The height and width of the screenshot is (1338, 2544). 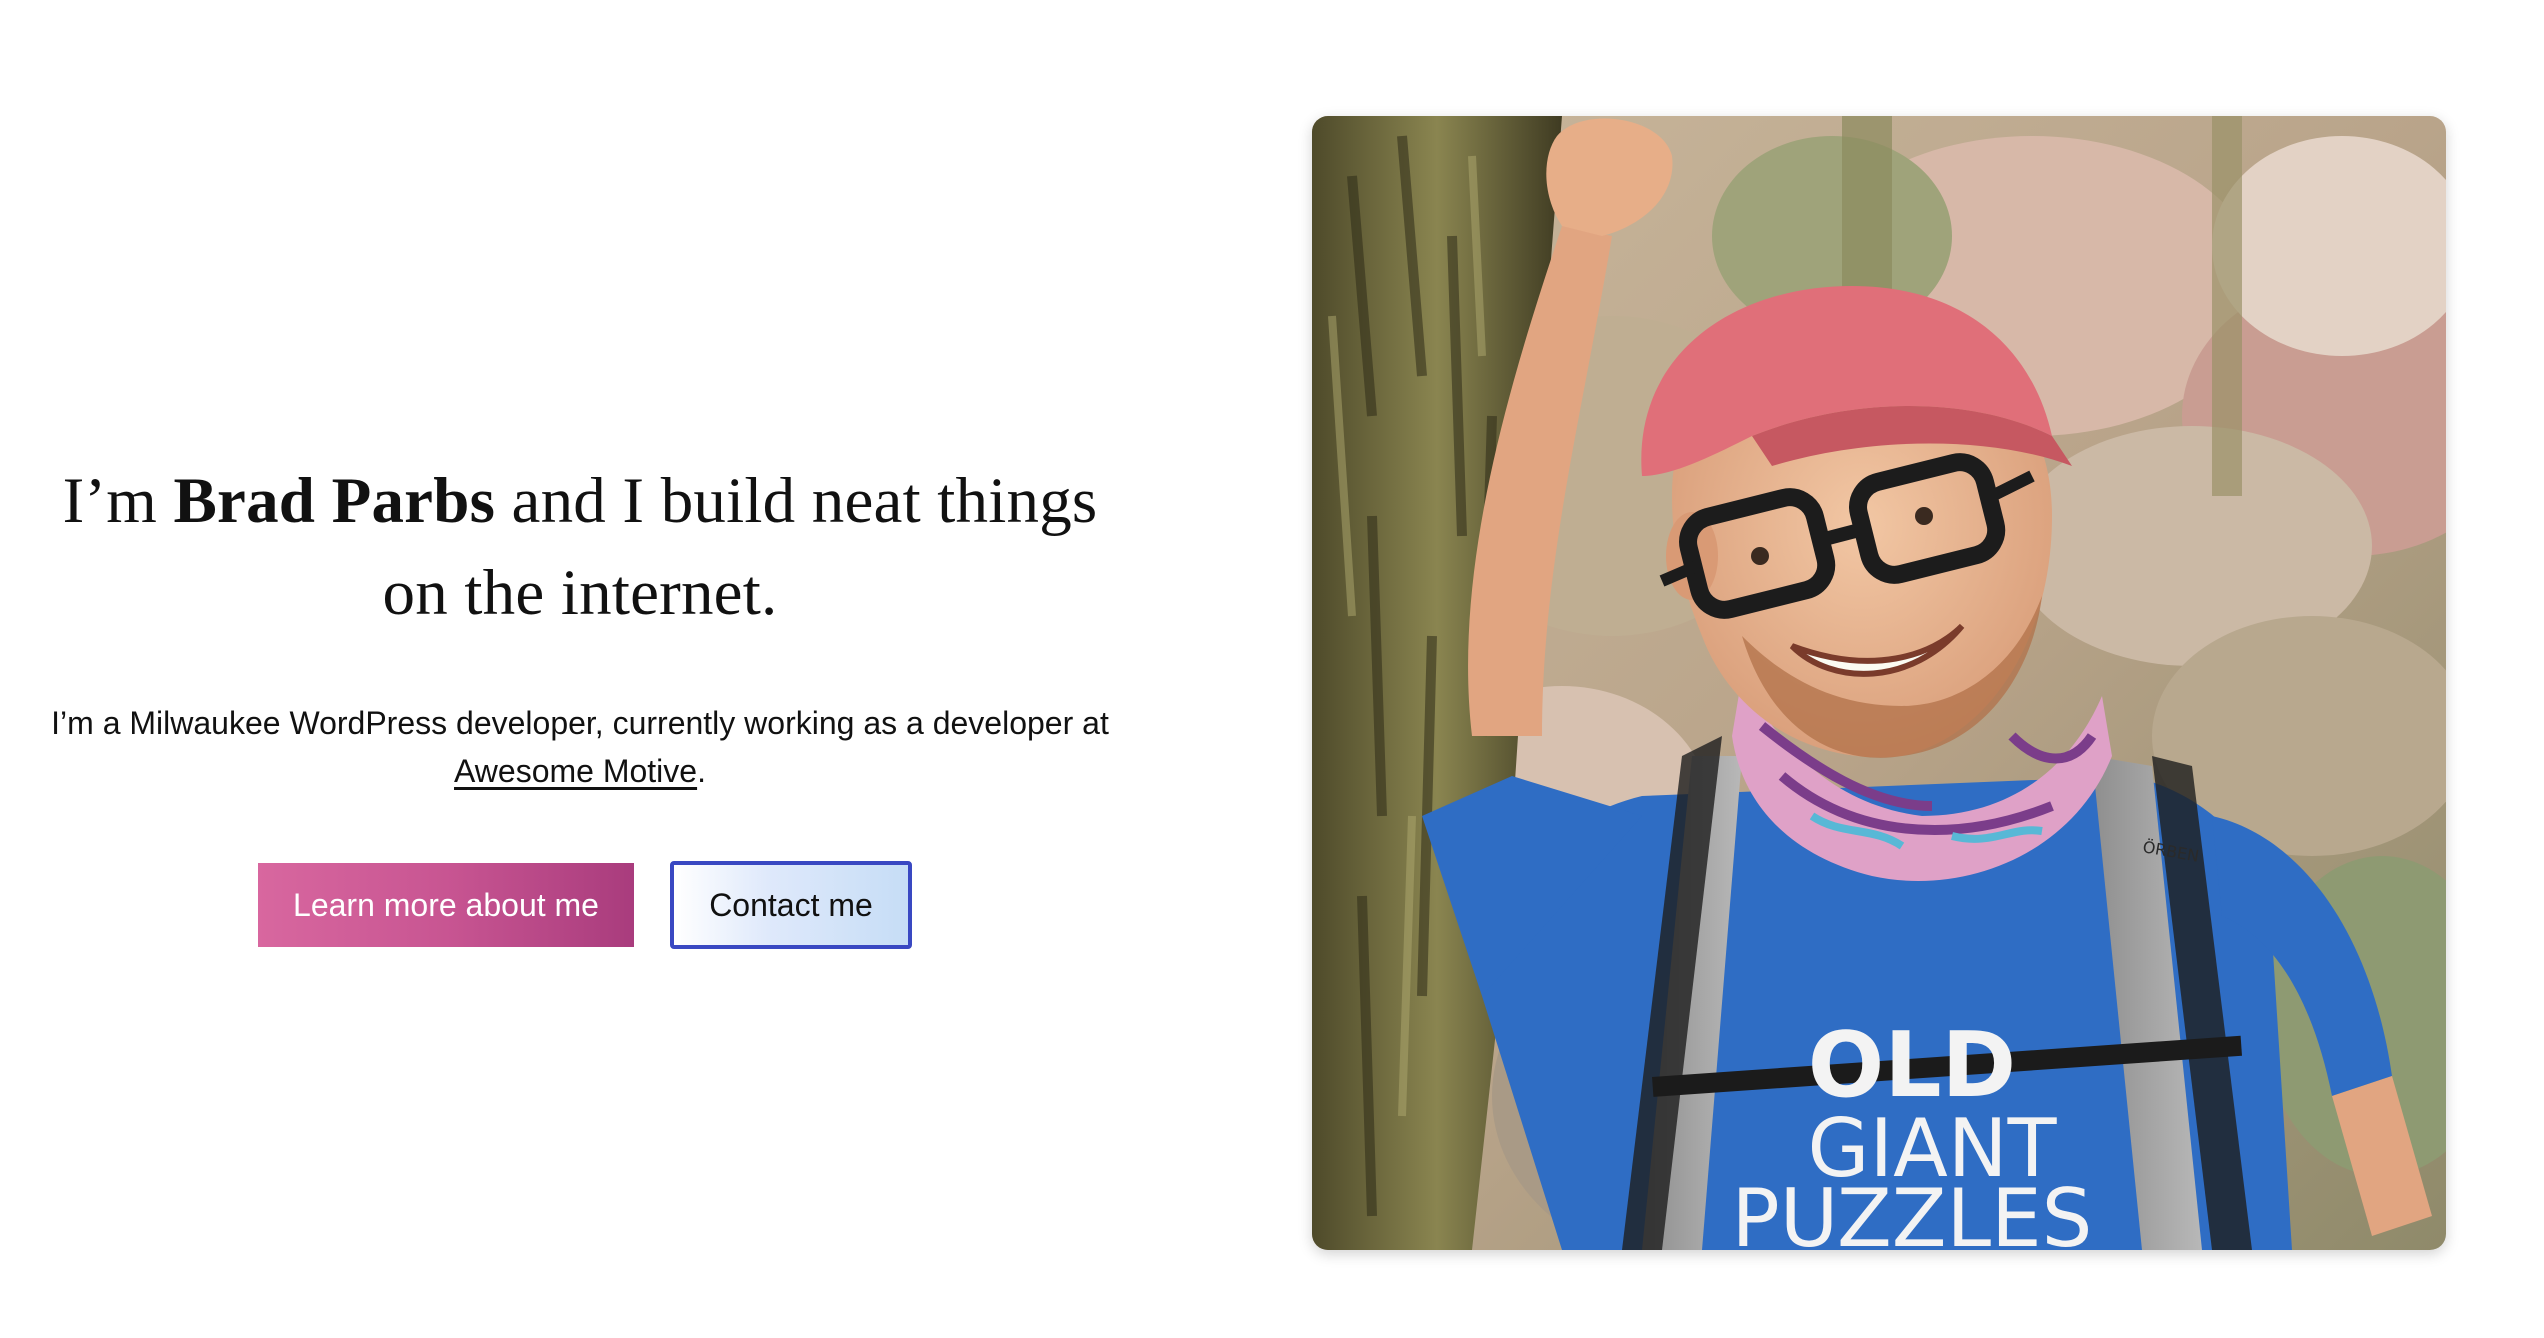 What do you see at coordinates (575, 771) in the screenshot?
I see `awesome-motive-link: Awesome Motive` at bounding box center [575, 771].